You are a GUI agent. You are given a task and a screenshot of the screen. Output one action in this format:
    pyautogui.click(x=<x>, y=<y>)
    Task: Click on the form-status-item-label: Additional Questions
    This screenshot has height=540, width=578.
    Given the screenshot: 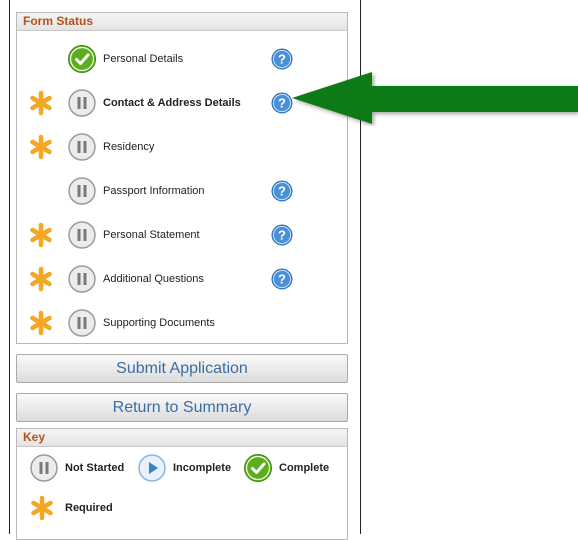 What is the action you would take?
    pyautogui.click(x=153, y=279)
    